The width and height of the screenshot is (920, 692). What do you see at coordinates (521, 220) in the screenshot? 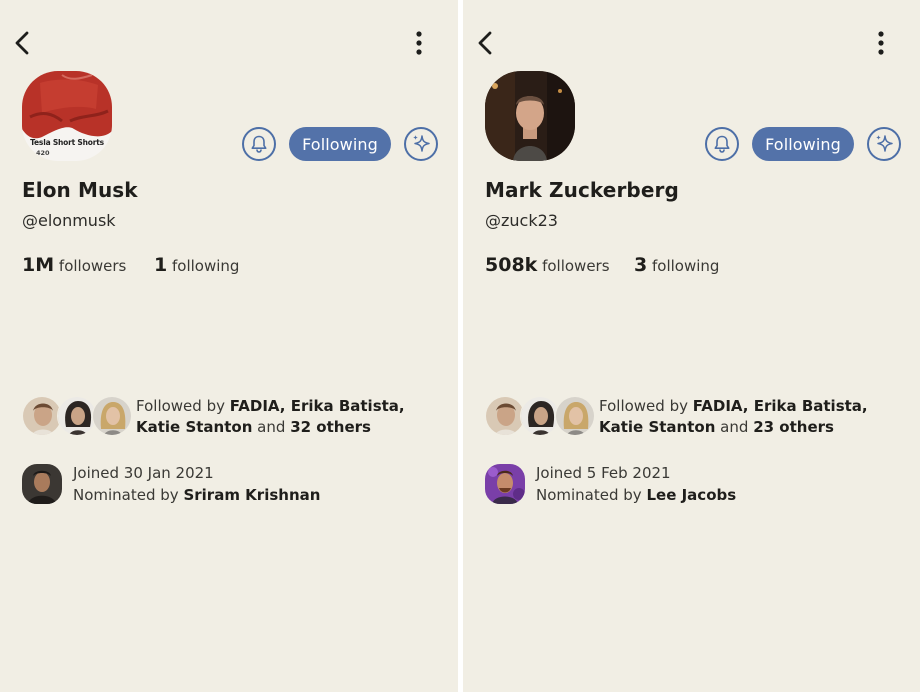
I see `profile-handle: @zuck23` at bounding box center [521, 220].